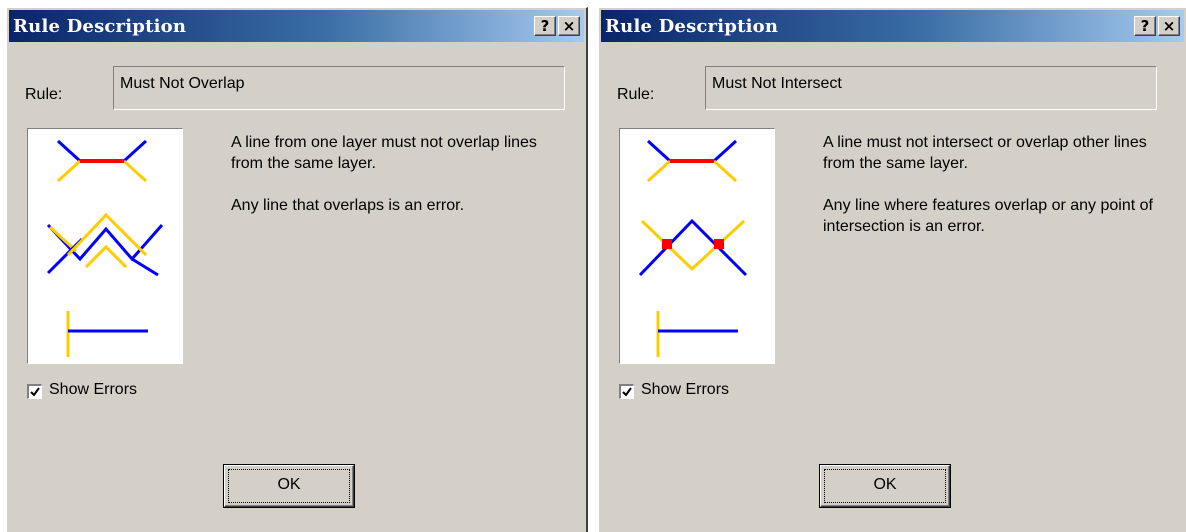  What do you see at coordinates (348, 205) in the screenshot?
I see `description-paragraph: Any line that overlaps is an error.` at bounding box center [348, 205].